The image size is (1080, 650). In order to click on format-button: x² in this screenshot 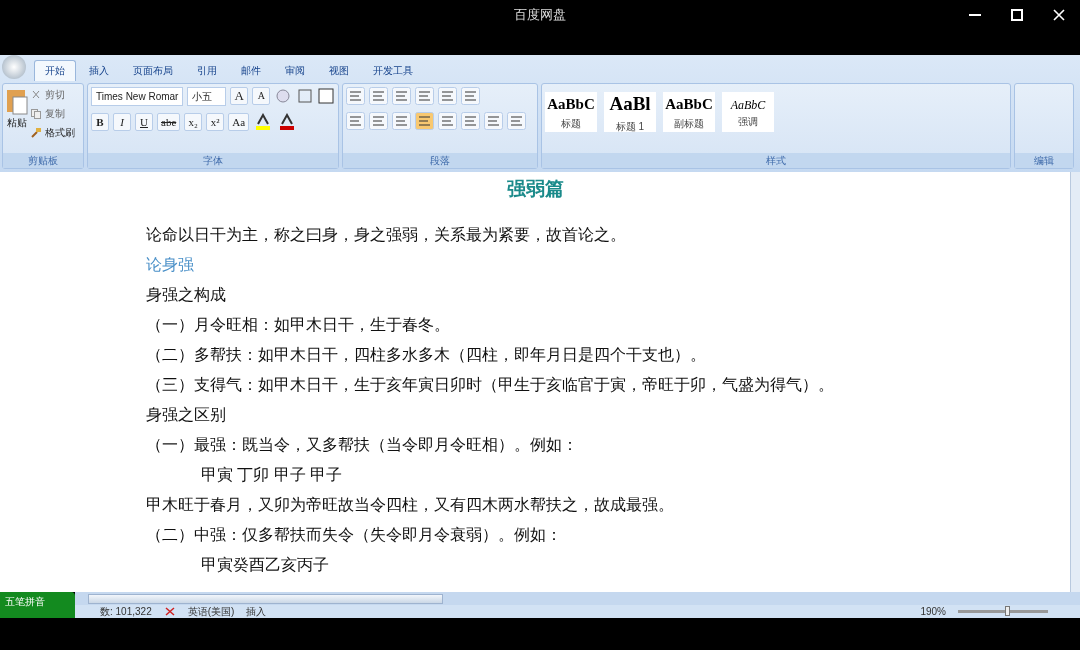, I will do `click(215, 122)`.